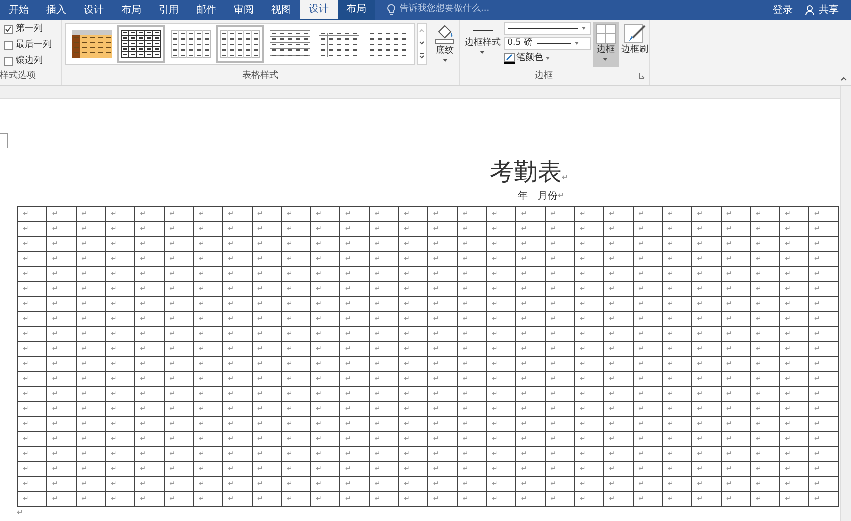  I want to click on vertical-scrollbar, so click(845, 303).